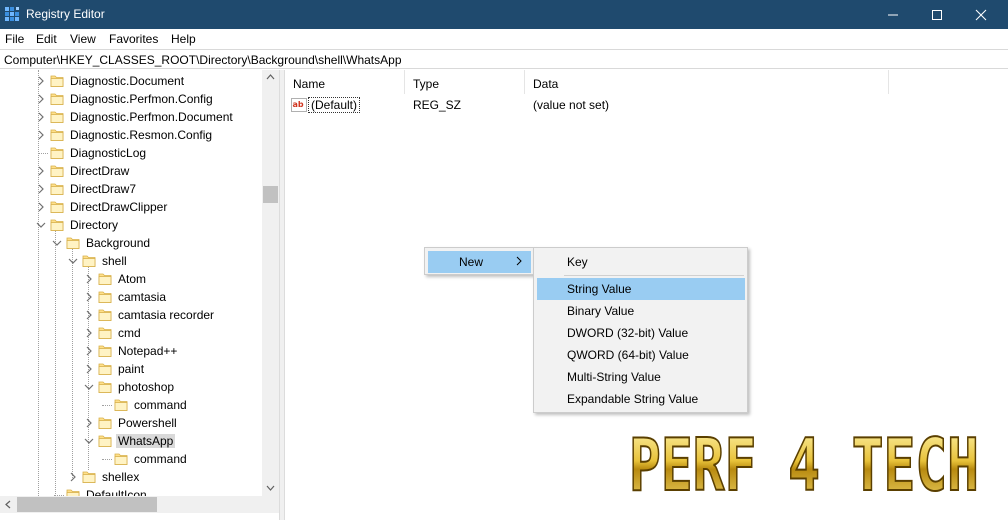  I want to click on scroll-down-icon, so click(270, 488).